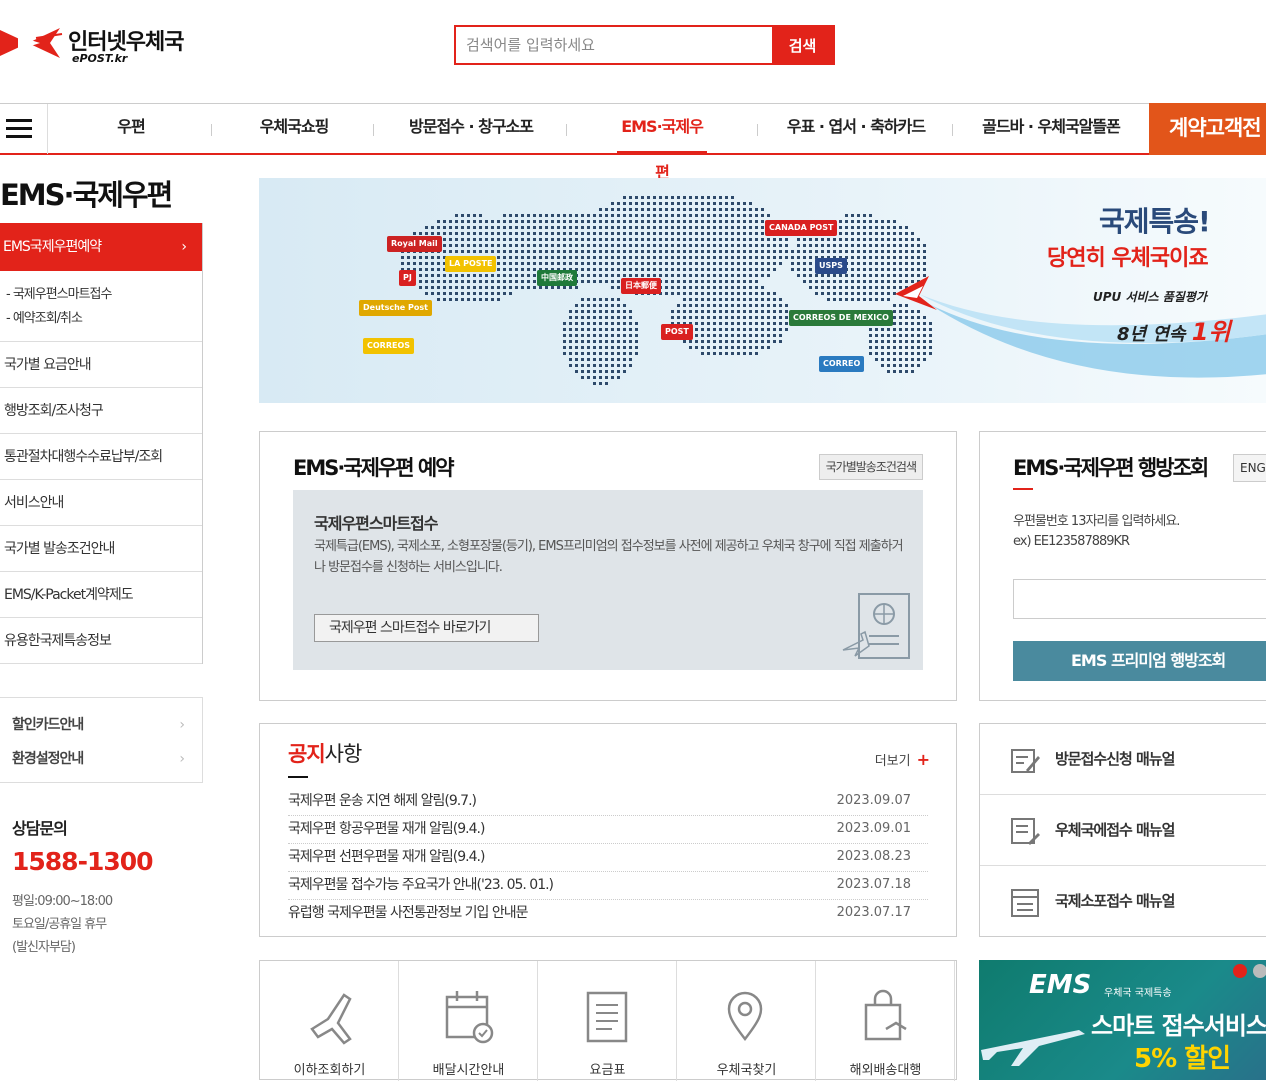  Describe the element at coordinates (307, 754) in the screenshot. I see `notice-title-a: 공지` at that location.